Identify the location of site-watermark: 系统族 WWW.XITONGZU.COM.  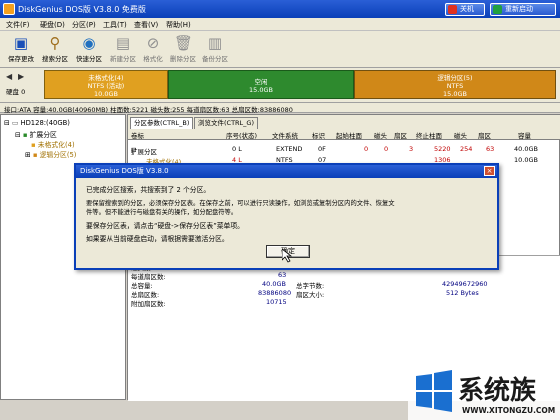
(484, 392).